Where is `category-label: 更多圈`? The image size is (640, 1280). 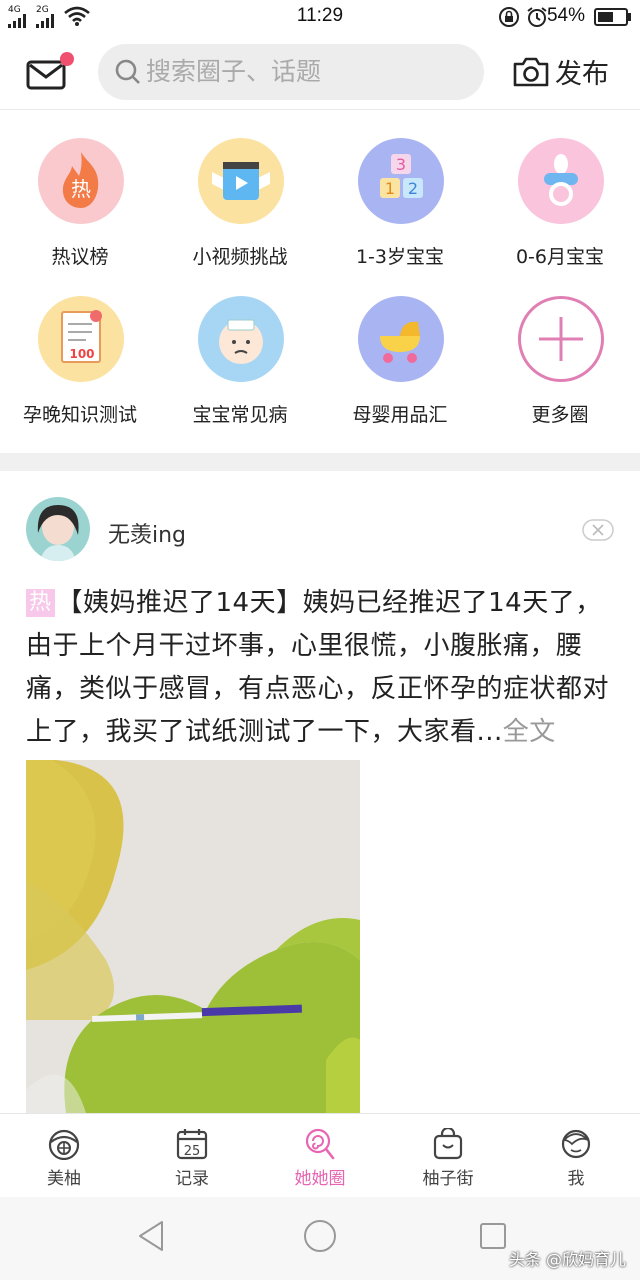 category-label: 更多圈 is located at coordinates (560, 415).